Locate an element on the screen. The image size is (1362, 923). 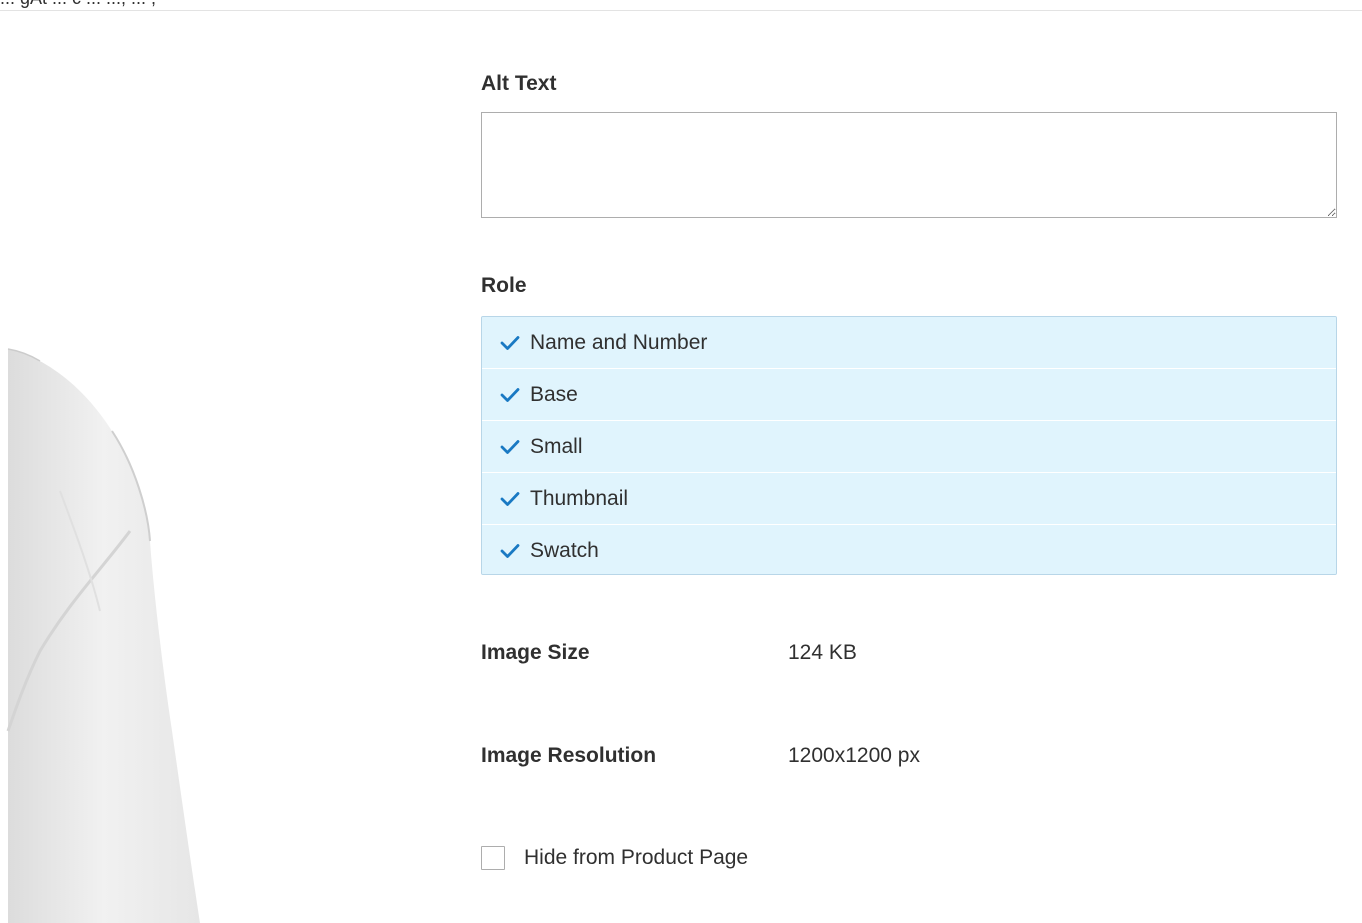
role-option-label: Swatch is located at coordinates (564, 550).